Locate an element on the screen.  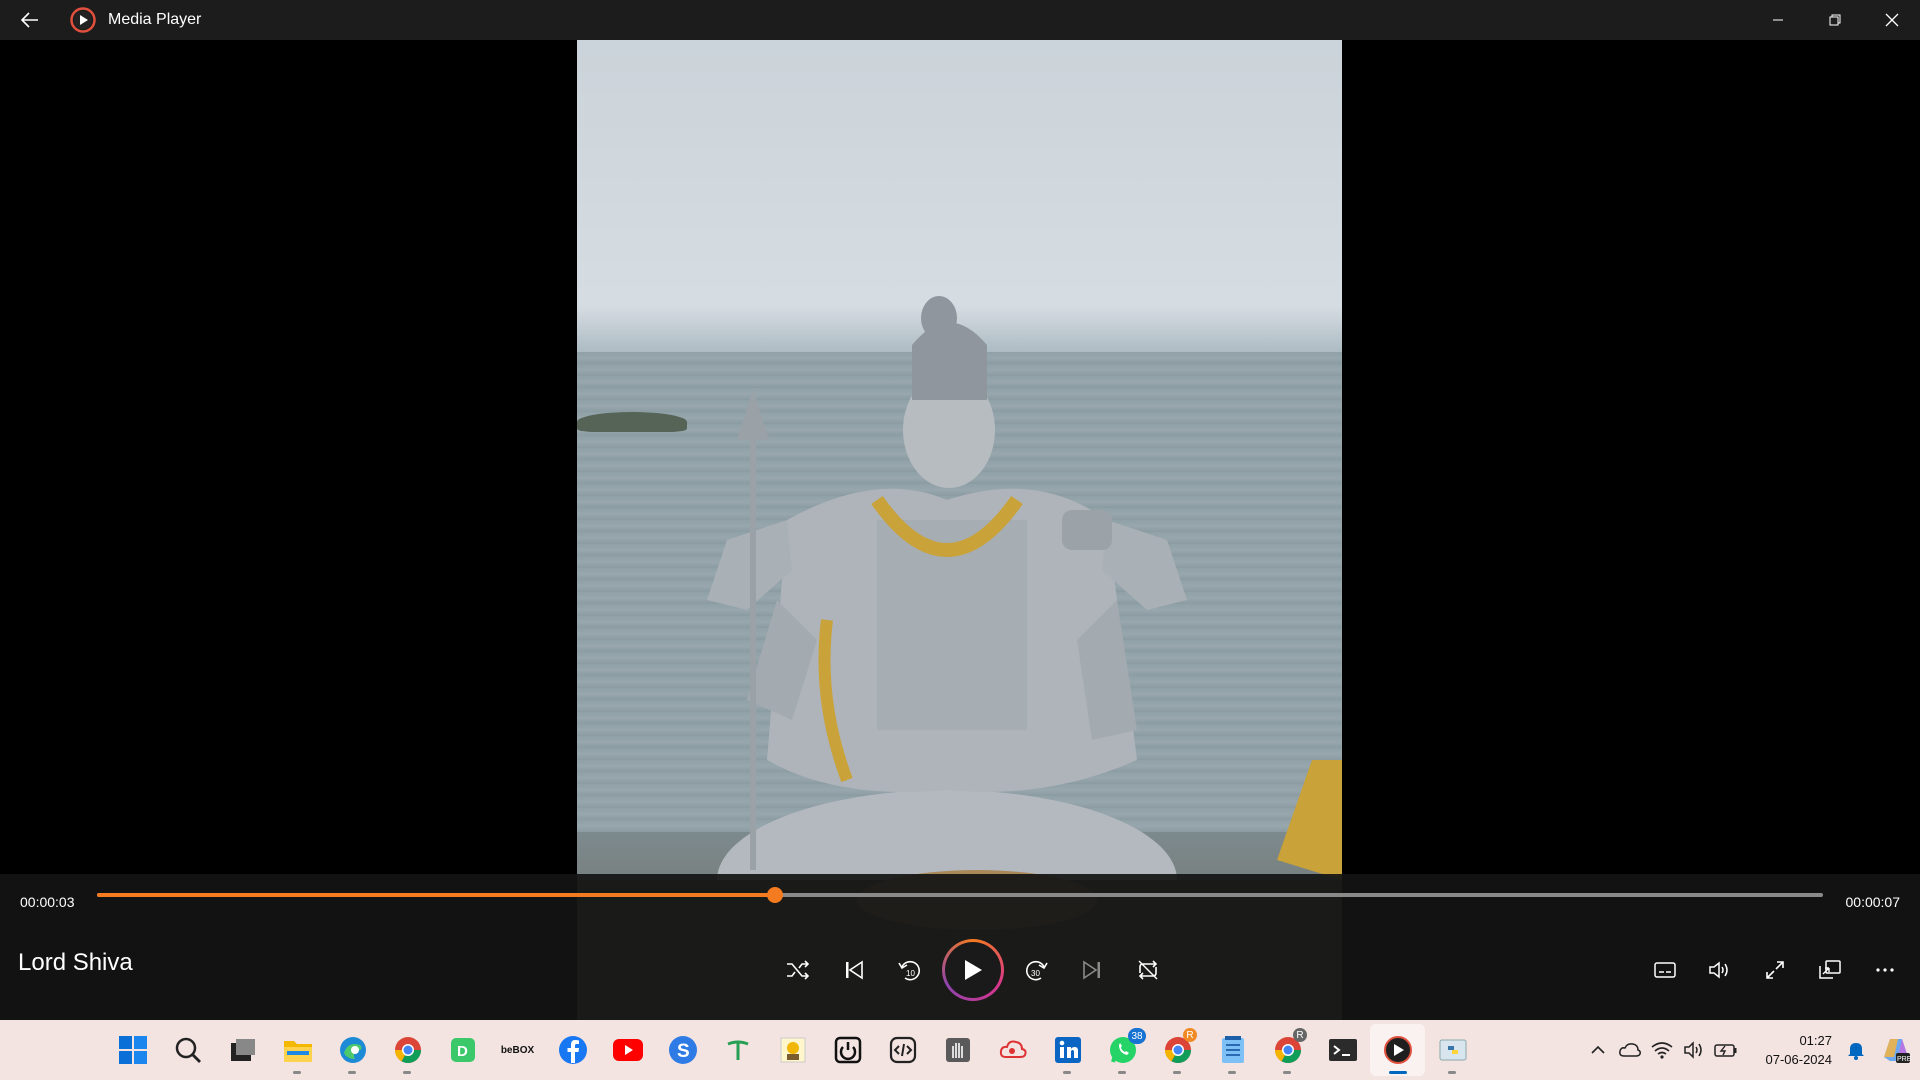
volume-button is located at coordinates (1719, 970).